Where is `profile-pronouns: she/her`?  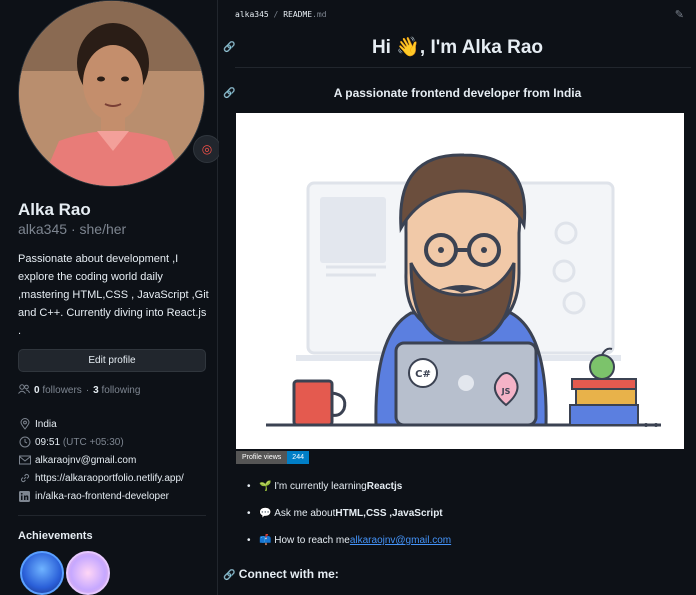
profile-pronouns: she/her is located at coordinates (103, 229).